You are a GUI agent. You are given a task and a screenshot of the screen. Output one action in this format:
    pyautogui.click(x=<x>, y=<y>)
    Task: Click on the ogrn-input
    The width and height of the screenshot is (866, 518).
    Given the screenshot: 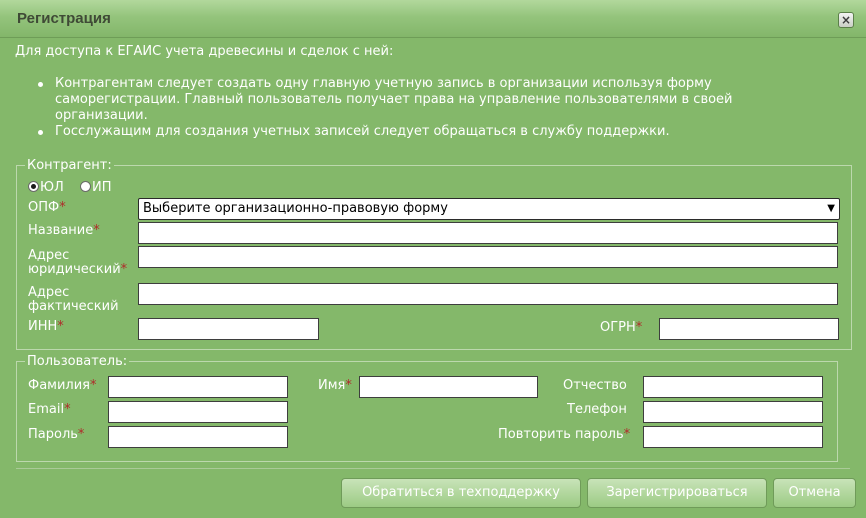 What is the action you would take?
    pyautogui.click(x=749, y=329)
    